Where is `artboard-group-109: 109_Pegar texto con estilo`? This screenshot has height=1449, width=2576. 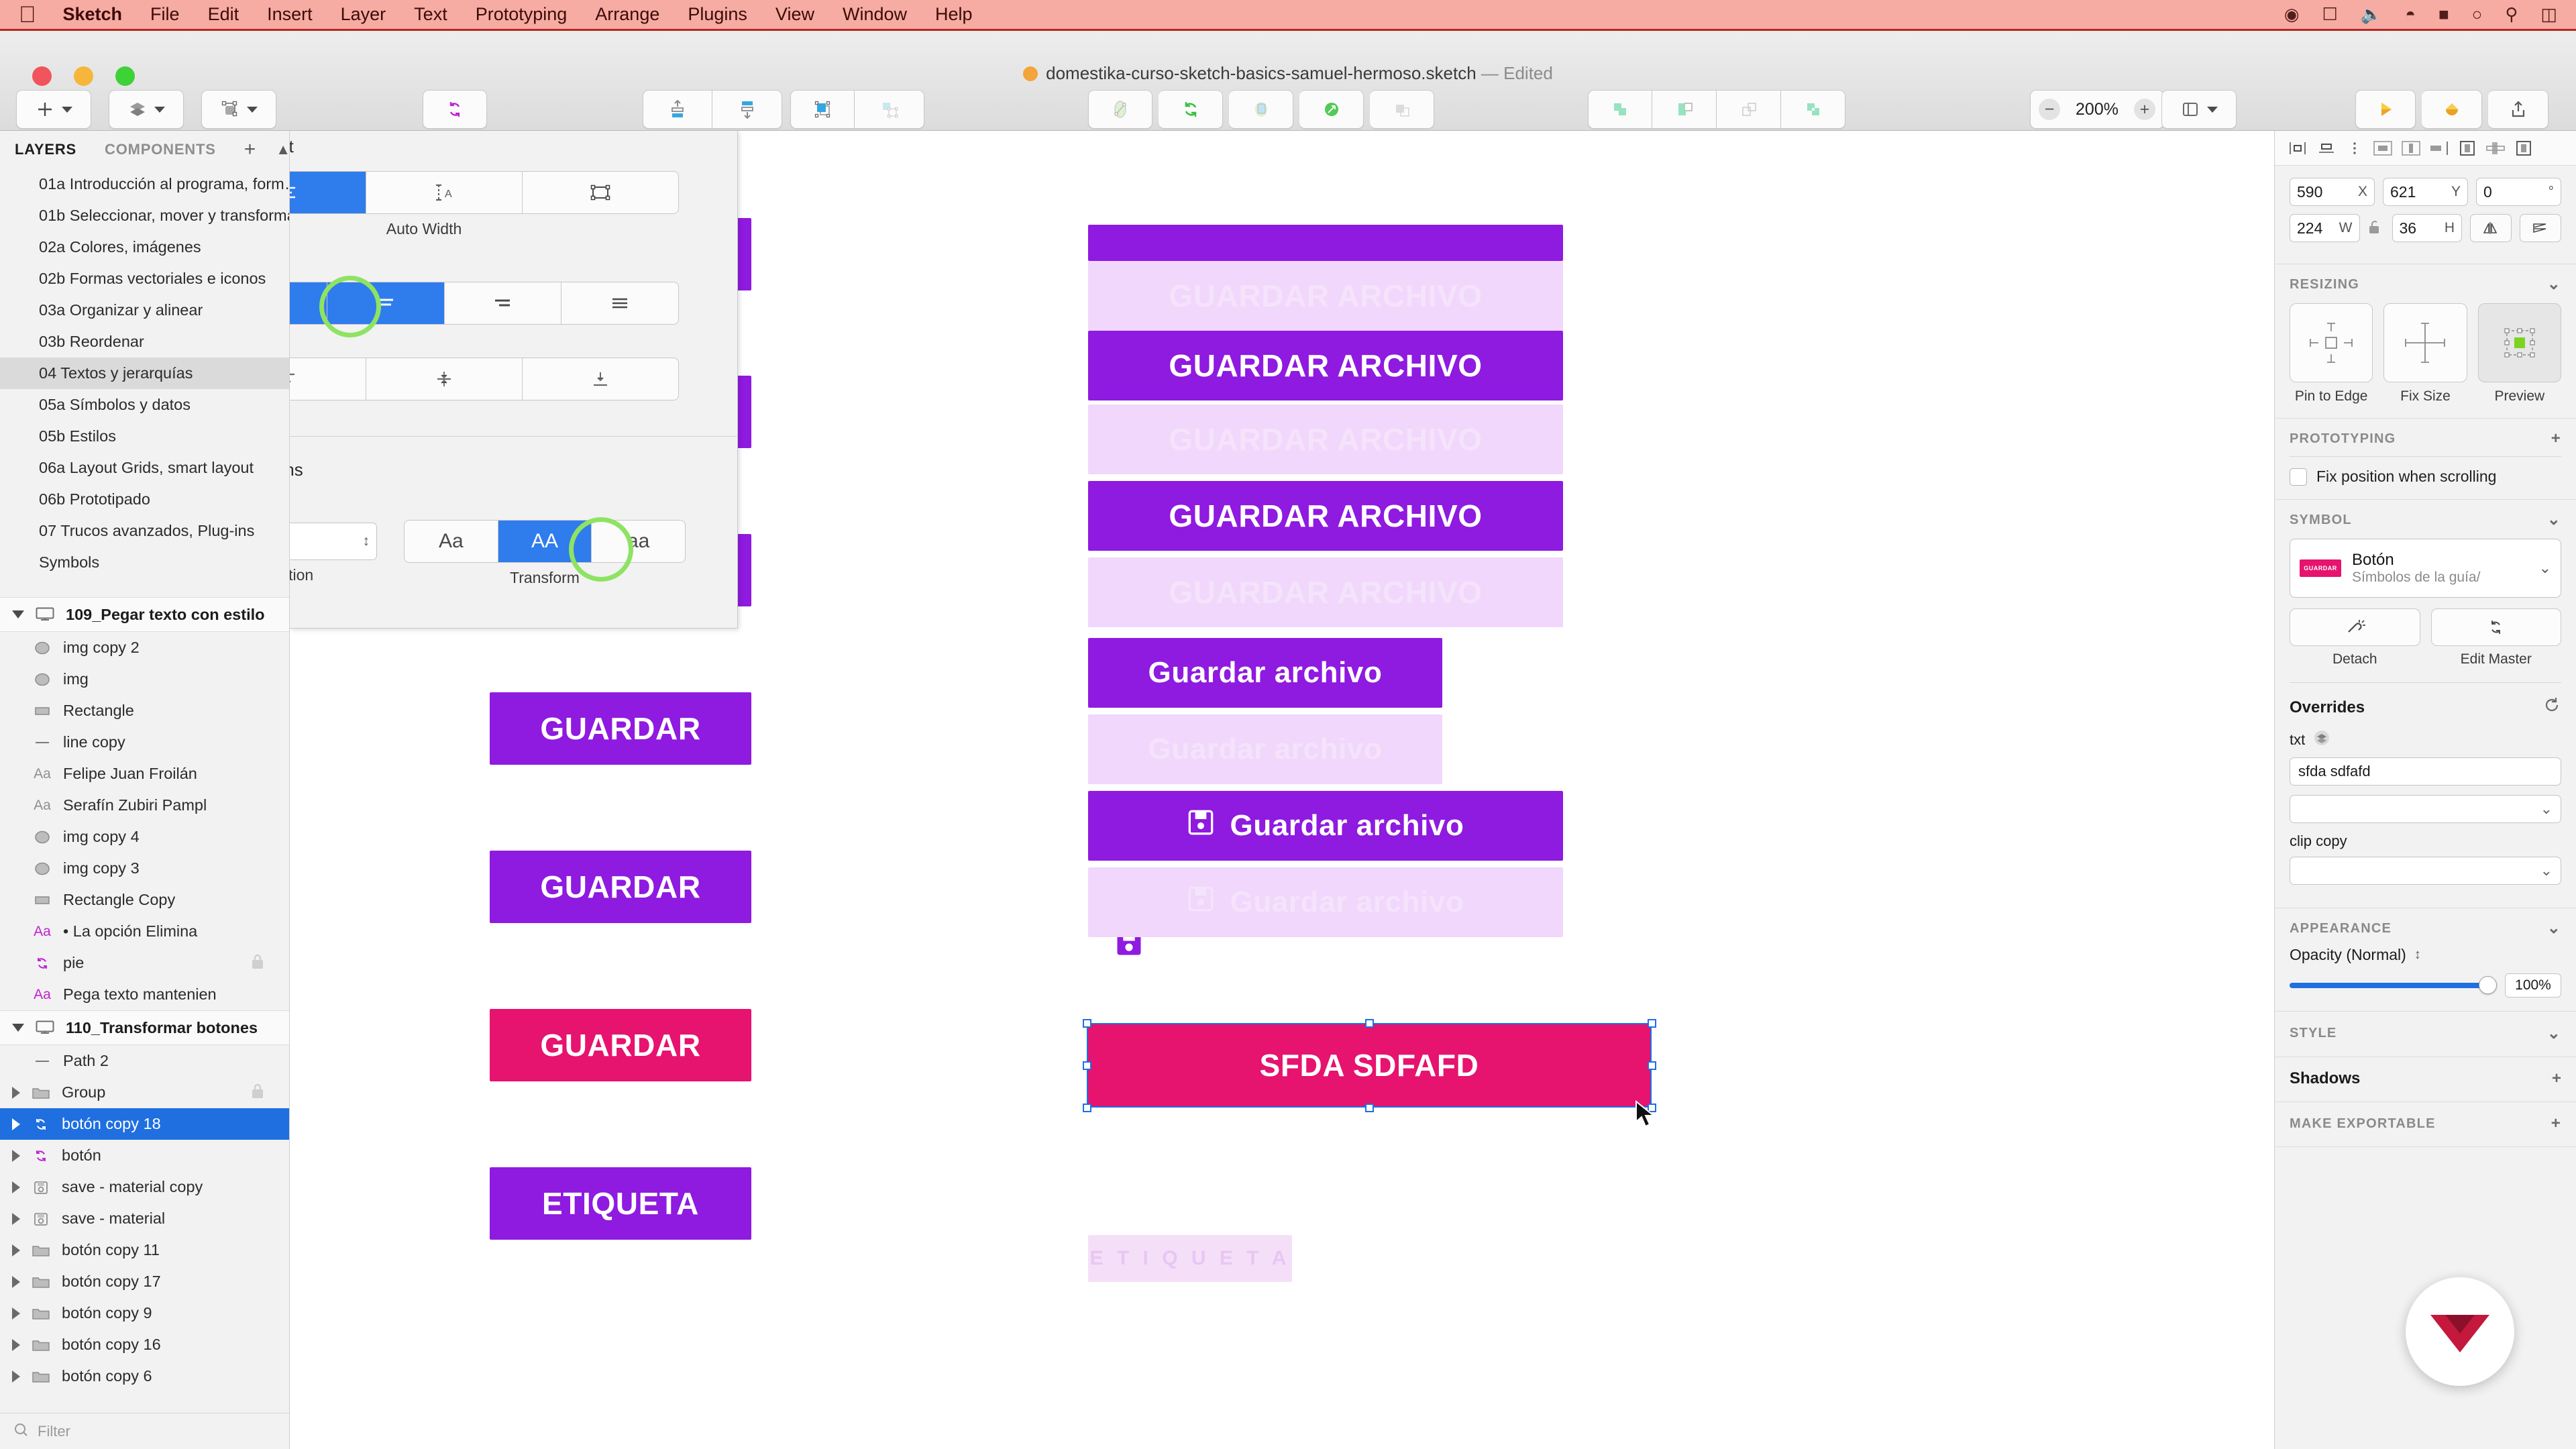
artboard-group-109: 109_Pegar texto con estilo is located at coordinates (144, 614).